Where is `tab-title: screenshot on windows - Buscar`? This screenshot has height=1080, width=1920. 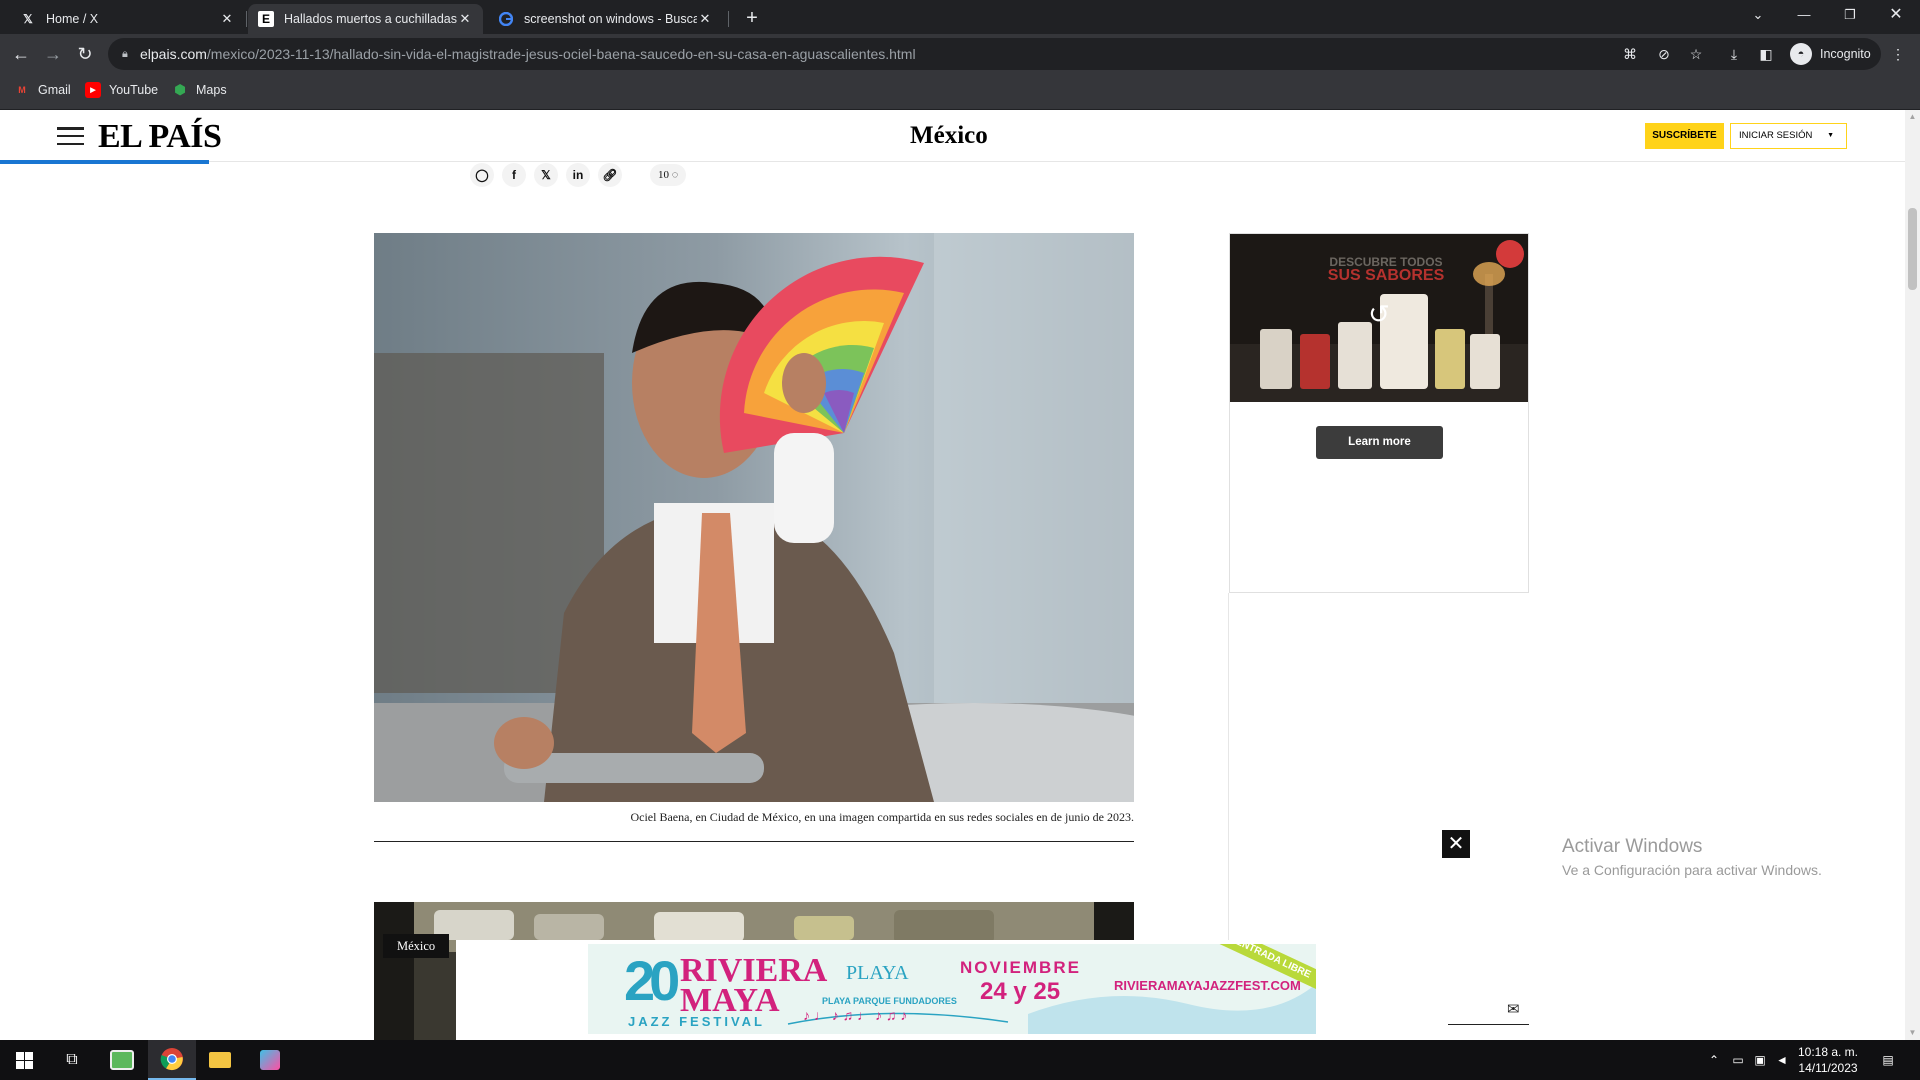 tab-title: screenshot on windows - Buscar is located at coordinates (610, 19).